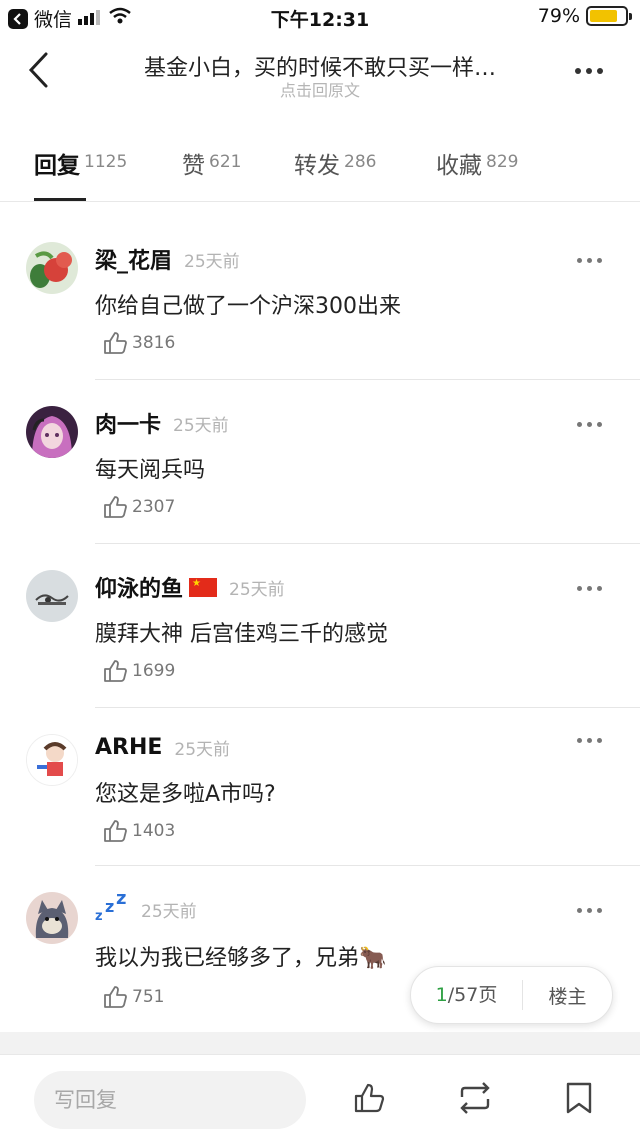 This screenshot has width=640, height=1140. I want to click on zzz-icon: z z z, so click(110, 906).